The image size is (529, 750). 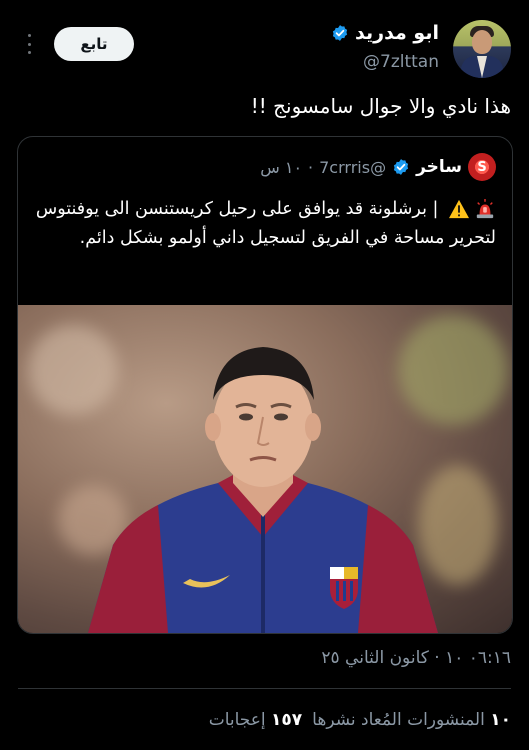 I want to click on more-vertical-icon, so click(x=29, y=44).